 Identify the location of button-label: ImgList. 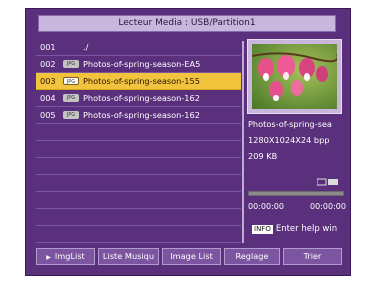
(69, 256).